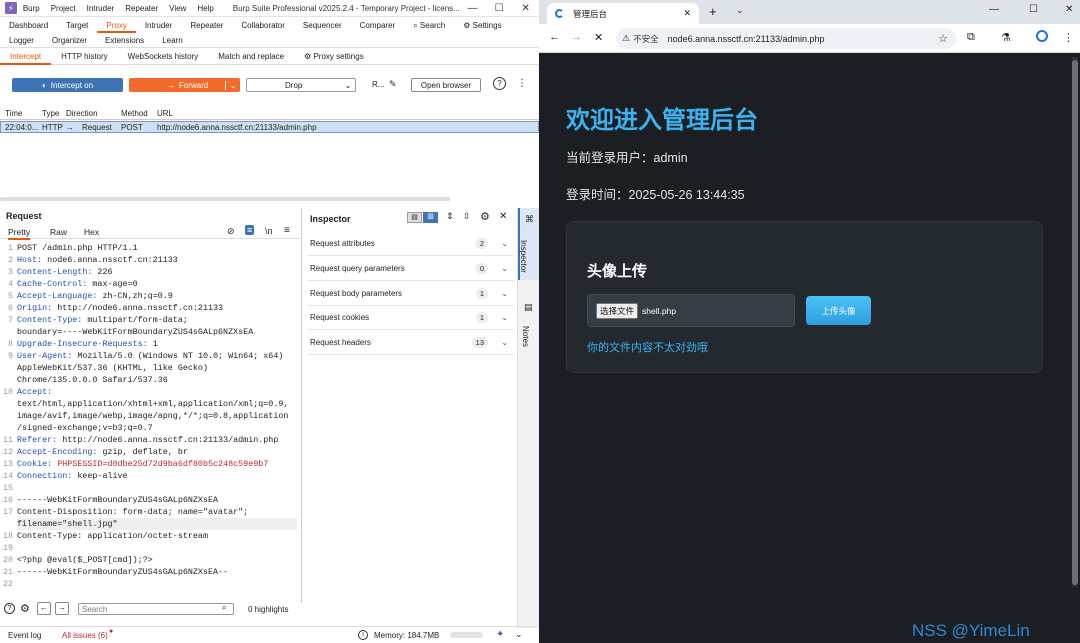  What do you see at coordinates (30, 260) in the screenshot?
I see `header-key: Host:` at bounding box center [30, 260].